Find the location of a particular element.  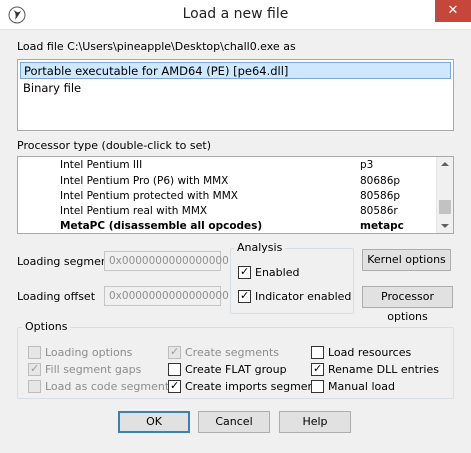

processor-row: Intel Pentium Pro (P6) with MMX 80686p is located at coordinates (228, 181).